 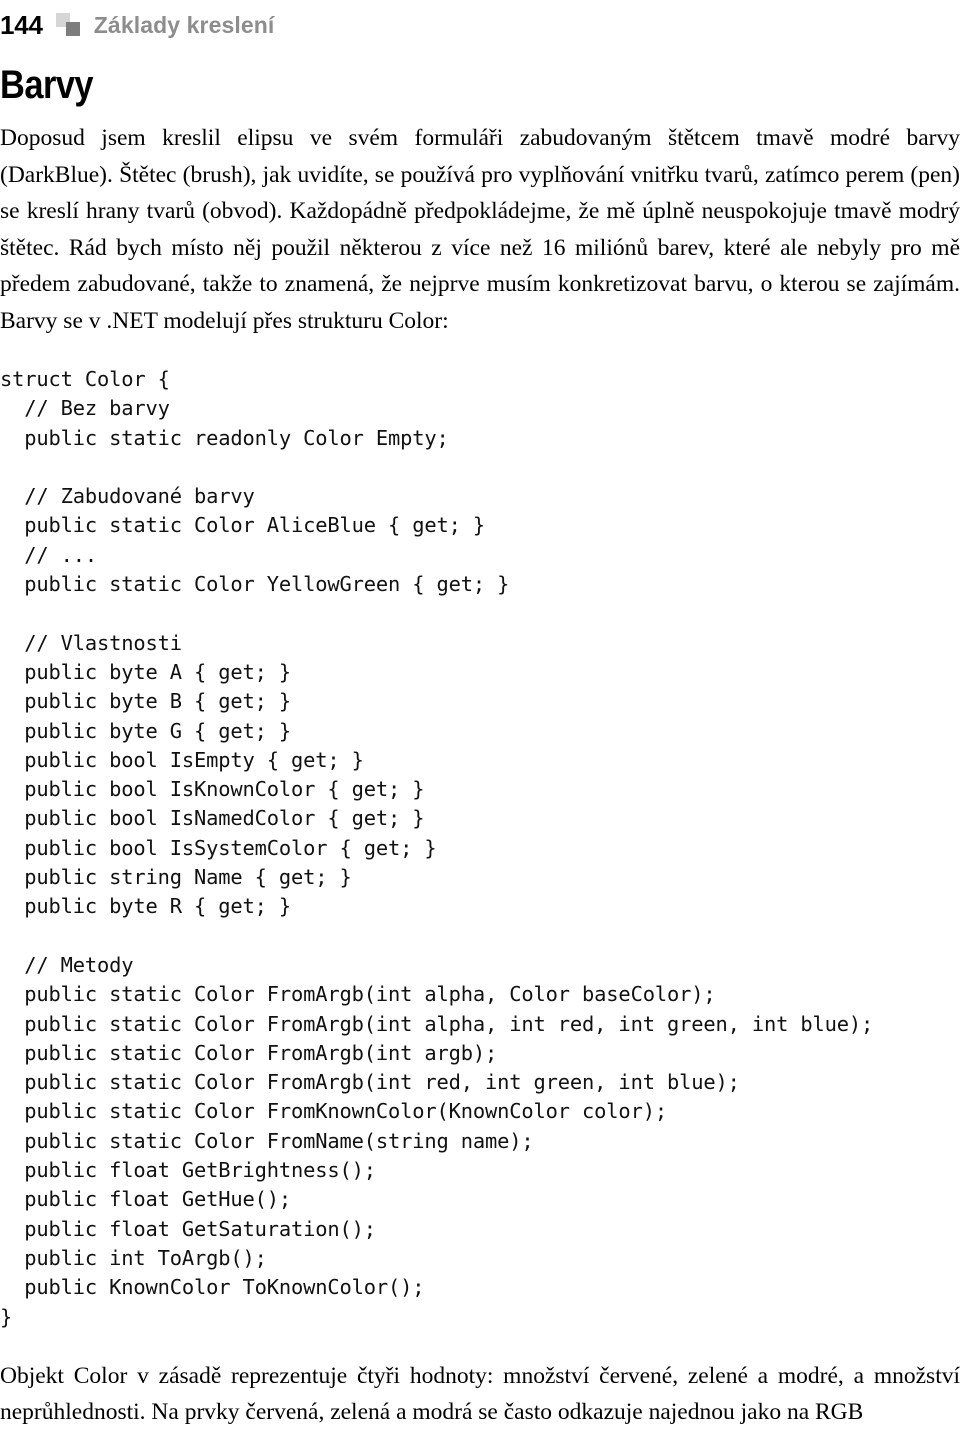 I want to click on code-line: // Zabudované barvy, so click(x=127, y=496).